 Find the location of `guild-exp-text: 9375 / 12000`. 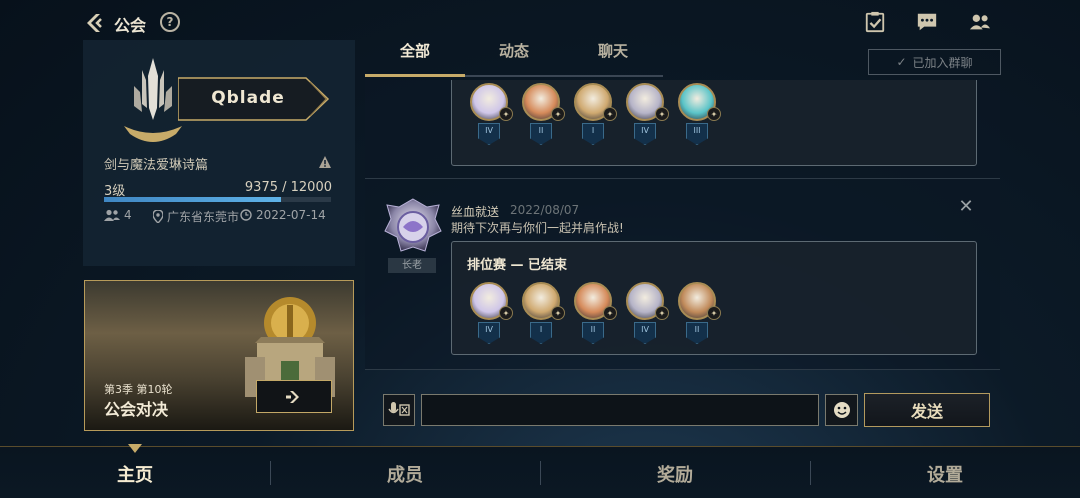

guild-exp-text: 9375 / 12000 is located at coordinates (288, 187).